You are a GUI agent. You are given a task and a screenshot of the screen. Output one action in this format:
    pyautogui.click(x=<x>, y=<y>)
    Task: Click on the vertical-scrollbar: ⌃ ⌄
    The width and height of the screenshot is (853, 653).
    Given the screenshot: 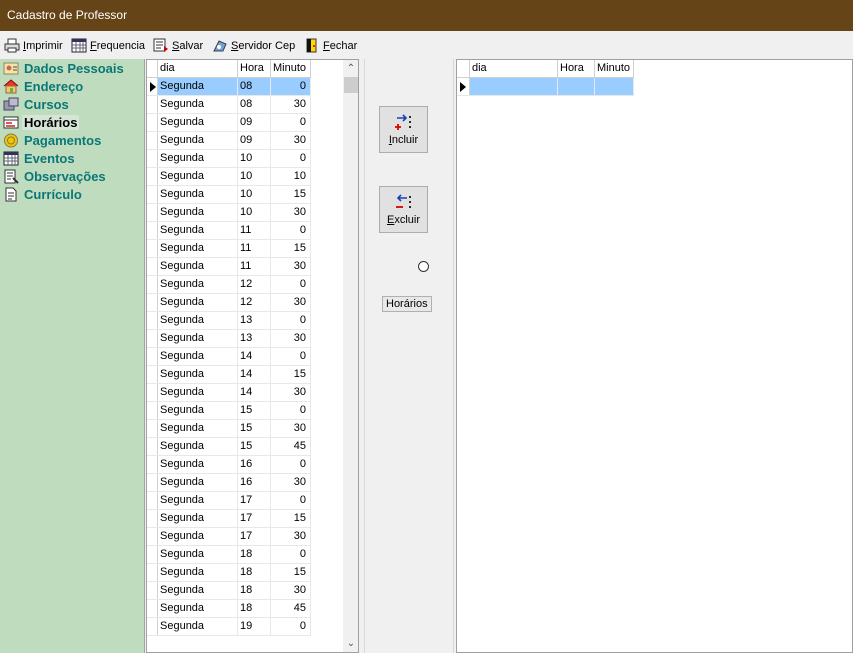 What is the action you would take?
    pyautogui.click(x=350, y=356)
    